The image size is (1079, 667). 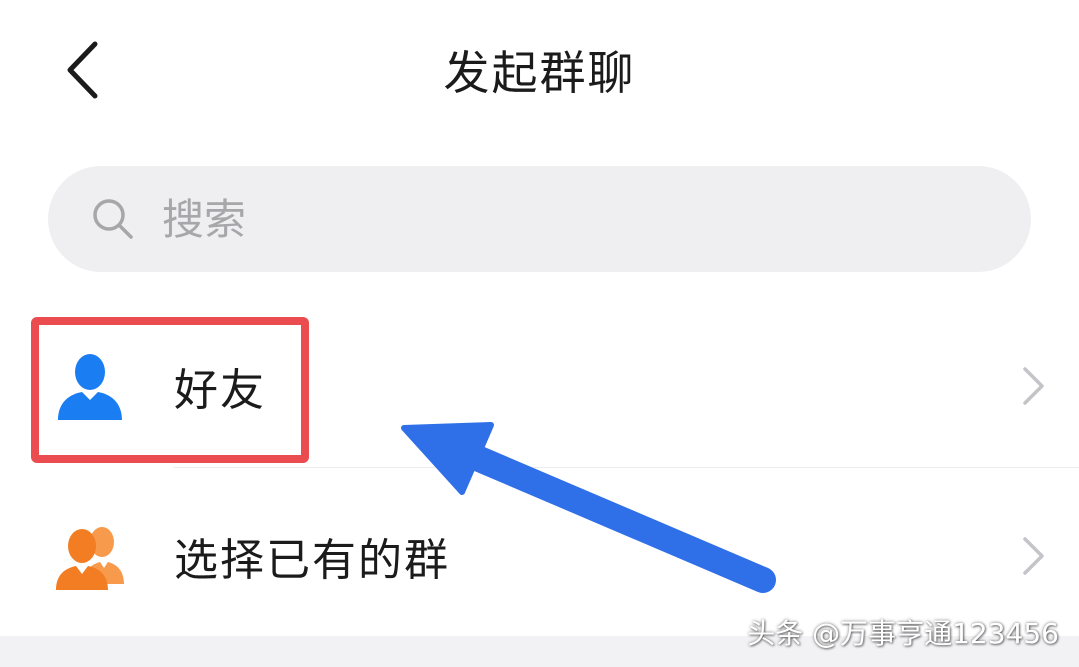 I want to click on search-icon, so click(x=113, y=219).